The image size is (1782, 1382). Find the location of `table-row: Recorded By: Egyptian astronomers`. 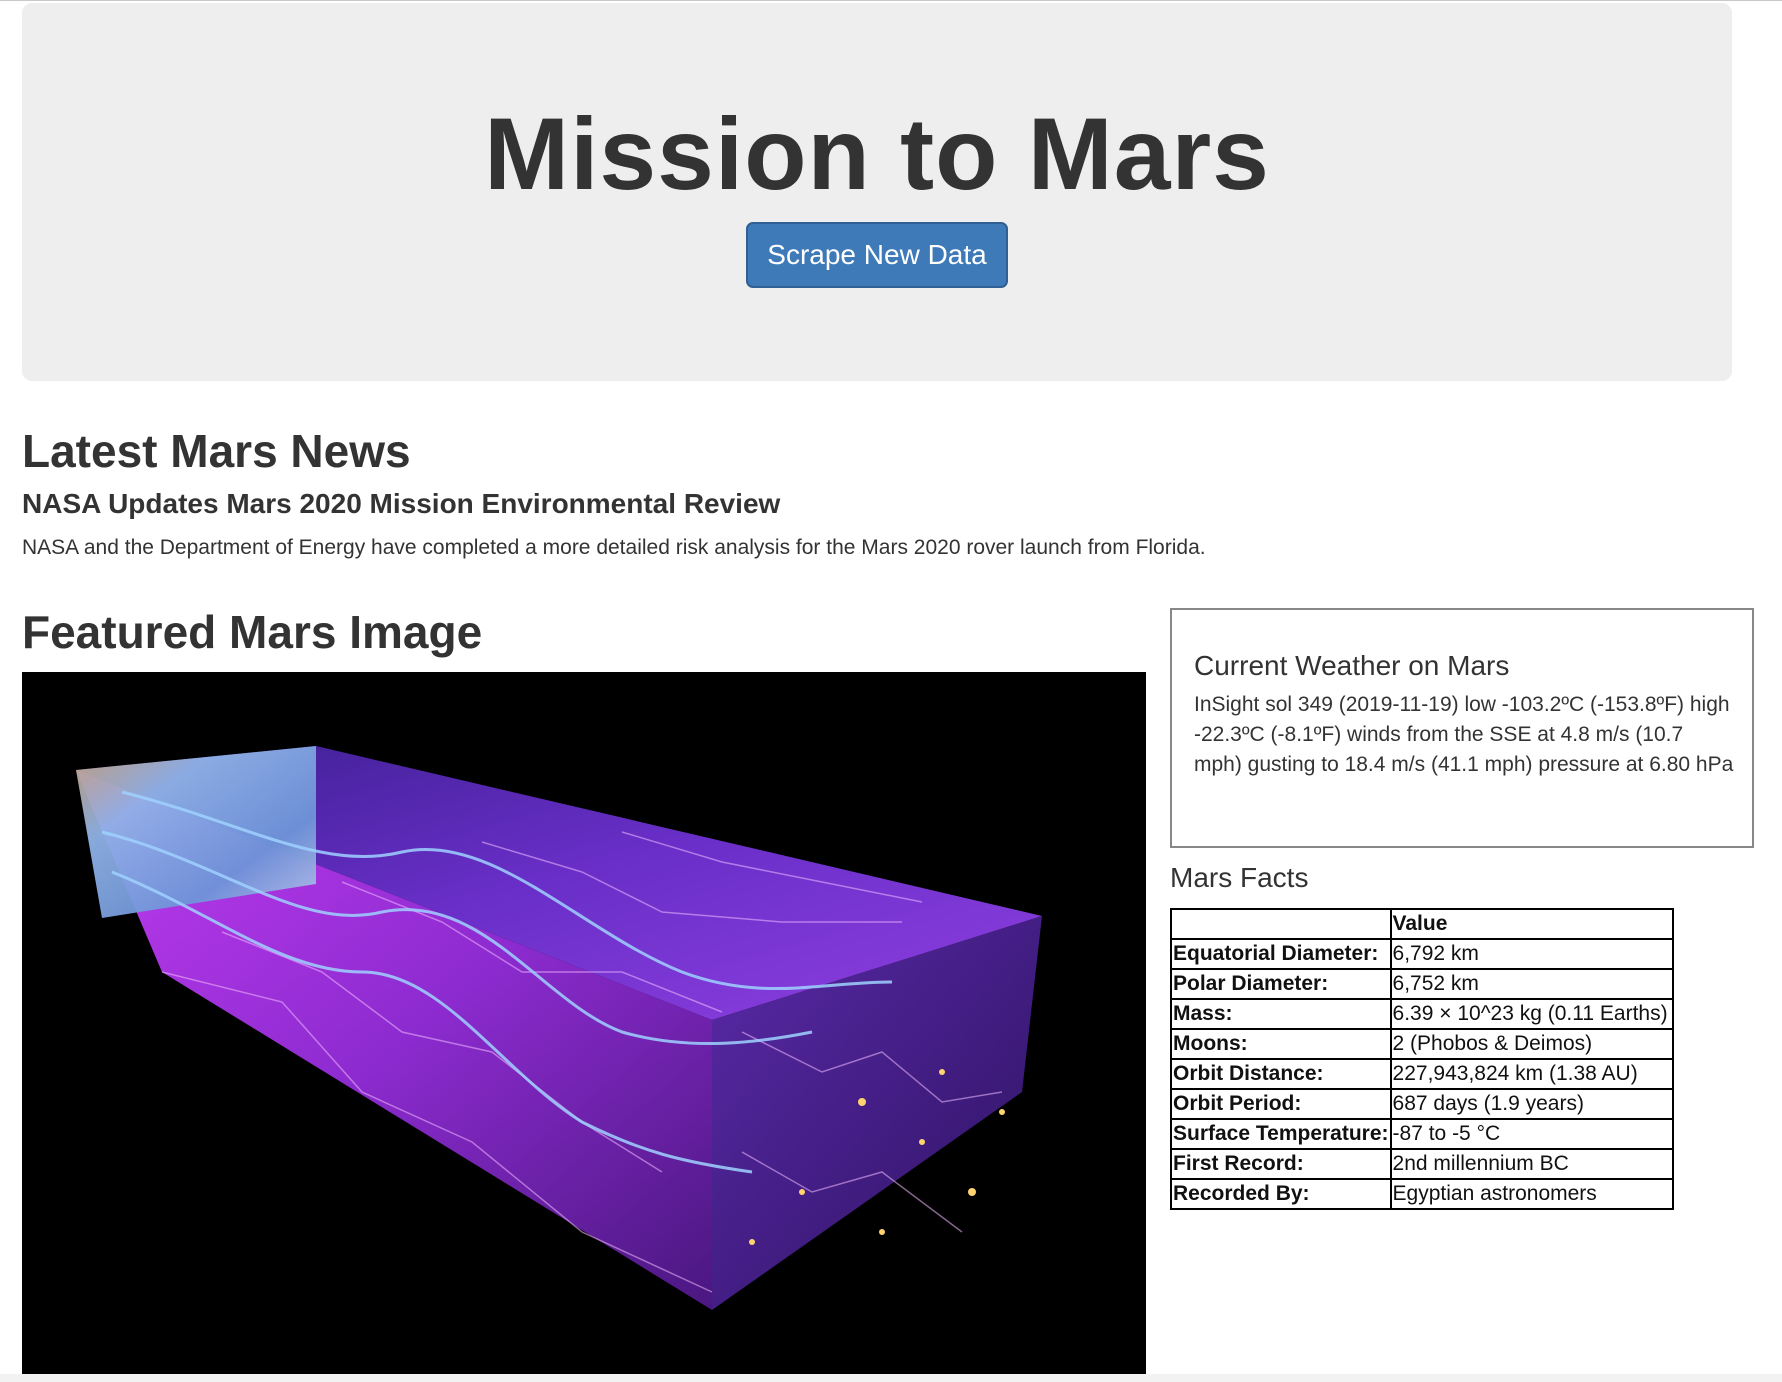

table-row: Recorded By: Egyptian astronomers is located at coordinates (1422, 1194).